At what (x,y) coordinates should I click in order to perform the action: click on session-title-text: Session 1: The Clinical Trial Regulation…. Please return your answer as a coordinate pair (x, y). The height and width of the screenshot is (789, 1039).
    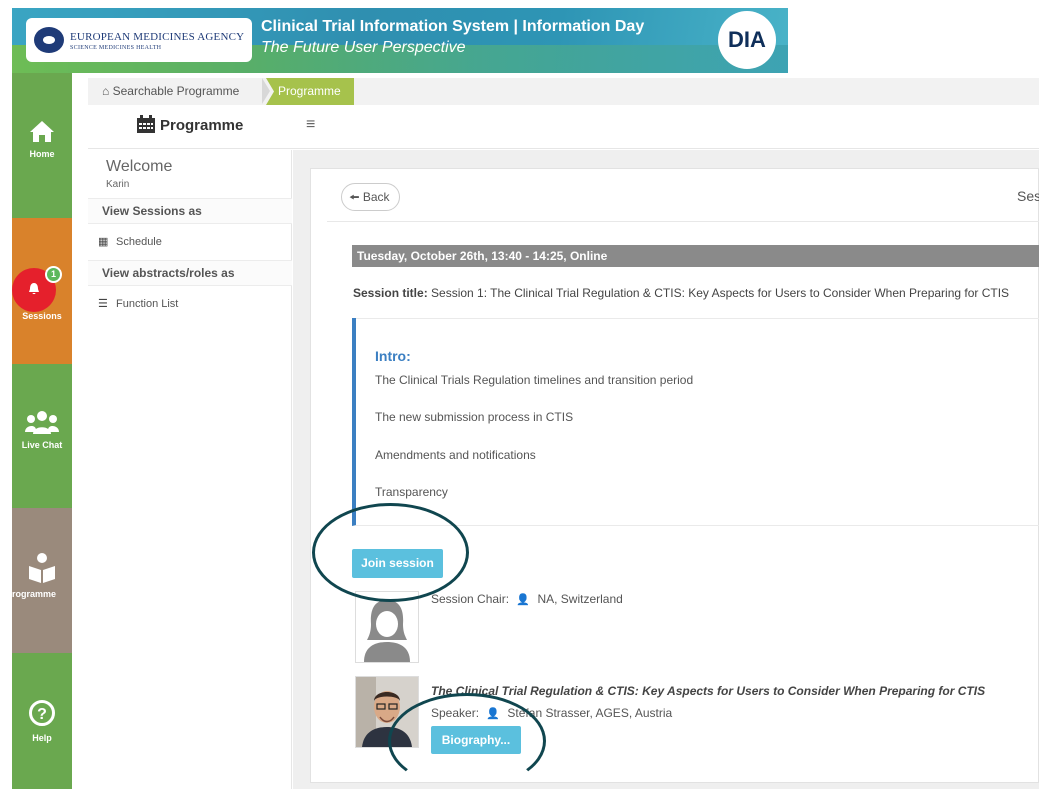
    Looking at the image, I should click on (720, 293).